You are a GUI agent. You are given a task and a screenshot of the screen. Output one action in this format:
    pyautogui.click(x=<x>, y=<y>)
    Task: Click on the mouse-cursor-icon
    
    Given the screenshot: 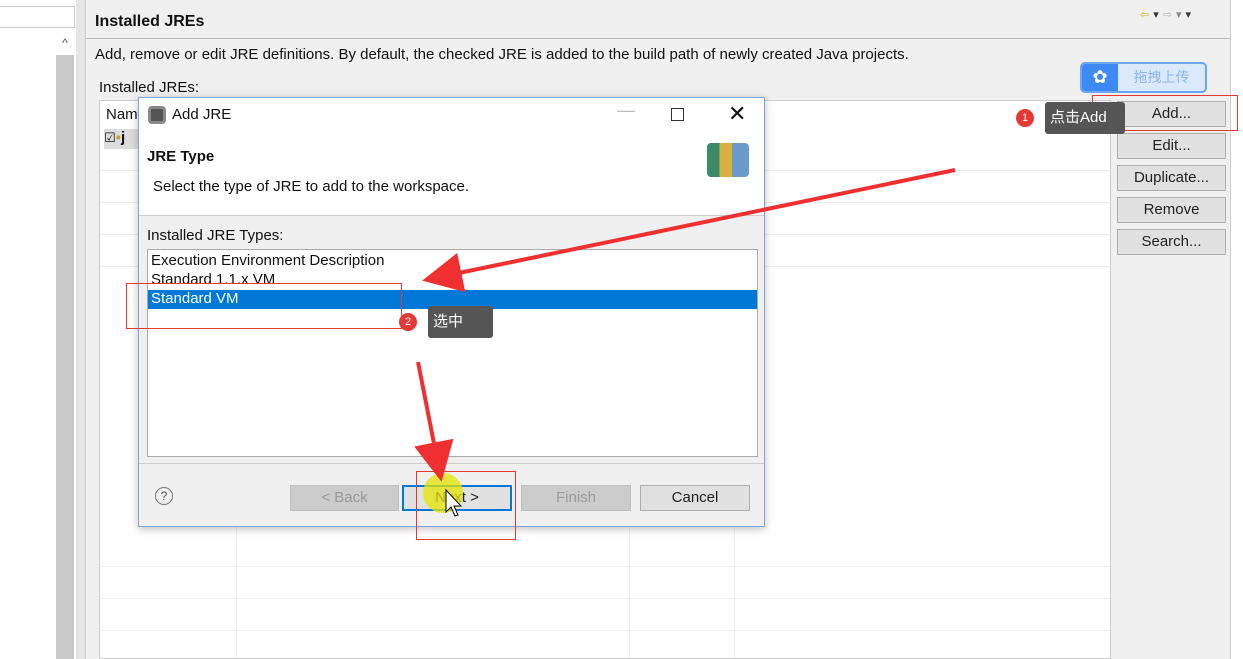 What is the action you would take?
    pyautogui.click(x=454, y=502)
    